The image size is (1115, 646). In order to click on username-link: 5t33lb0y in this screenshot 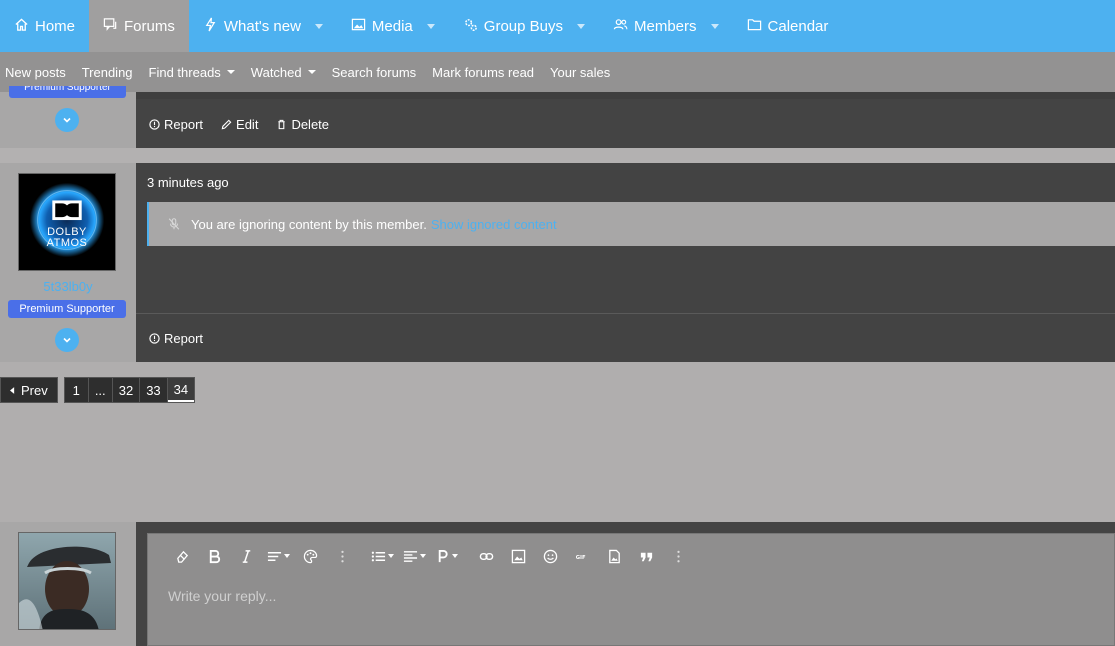, I will do `click(68, 286)`.